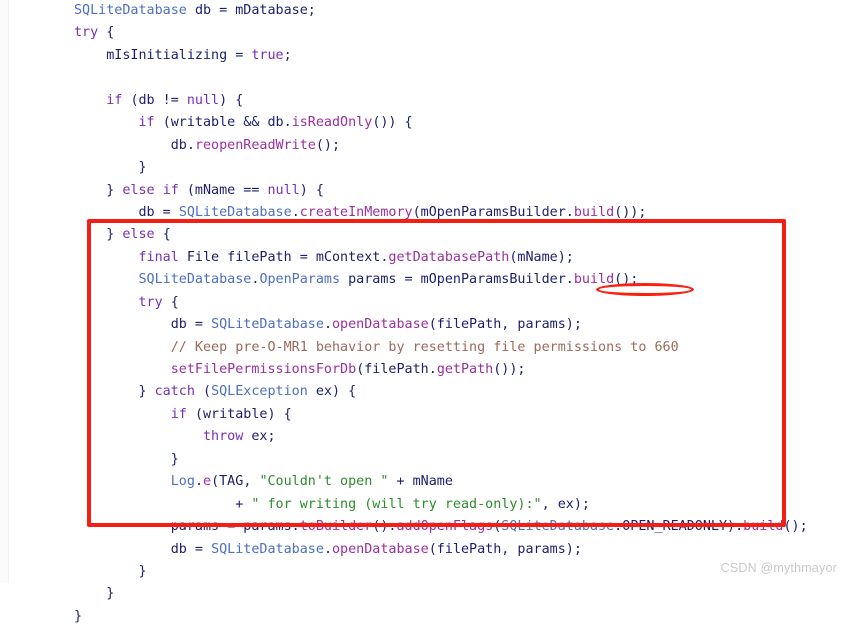 The image size is (849, 628). What do you see at coordinates (199, 190) in the screenshot?
I see `code-line-9: } else if (mName == null) {` at bounding box center [199, 190].